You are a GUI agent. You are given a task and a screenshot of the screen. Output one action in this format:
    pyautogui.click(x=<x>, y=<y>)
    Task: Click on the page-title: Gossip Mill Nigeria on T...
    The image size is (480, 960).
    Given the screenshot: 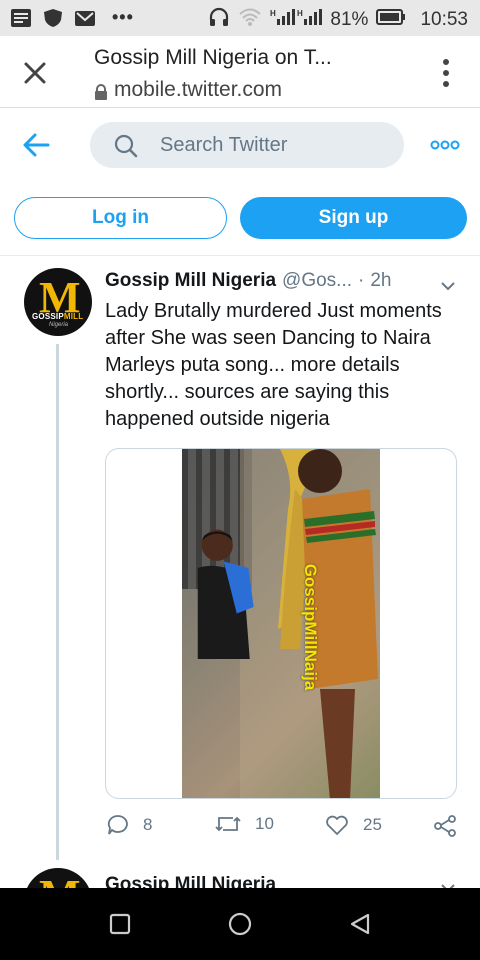 What is the action you would take?
    pyautogui.click(x=213, y=57)
    